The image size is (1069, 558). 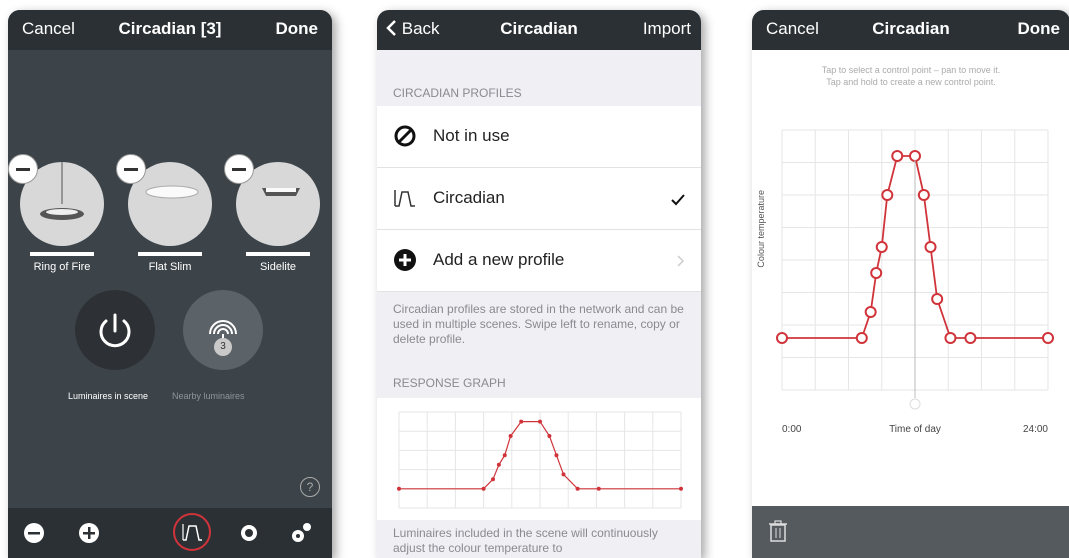 I want to click on checkmark-icon, so click(x=678, y=200).